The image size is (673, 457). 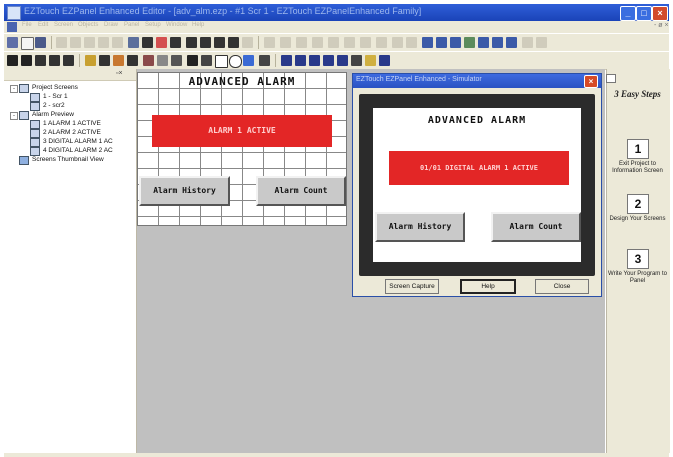 What do you see at coordinates (317, 42) in the screenshot?
I see `align-top-icon` at bounding box center [317, 42].